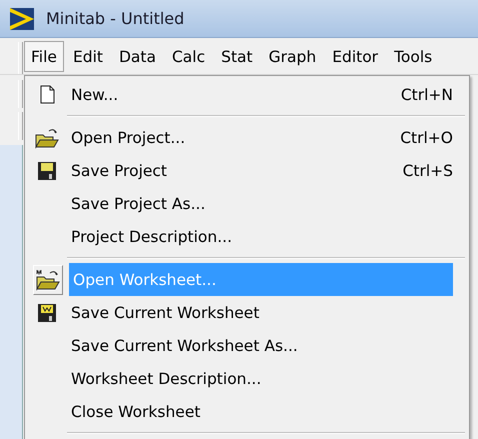  I want to click on menu-bar-item: Calc, so click(188, 56).